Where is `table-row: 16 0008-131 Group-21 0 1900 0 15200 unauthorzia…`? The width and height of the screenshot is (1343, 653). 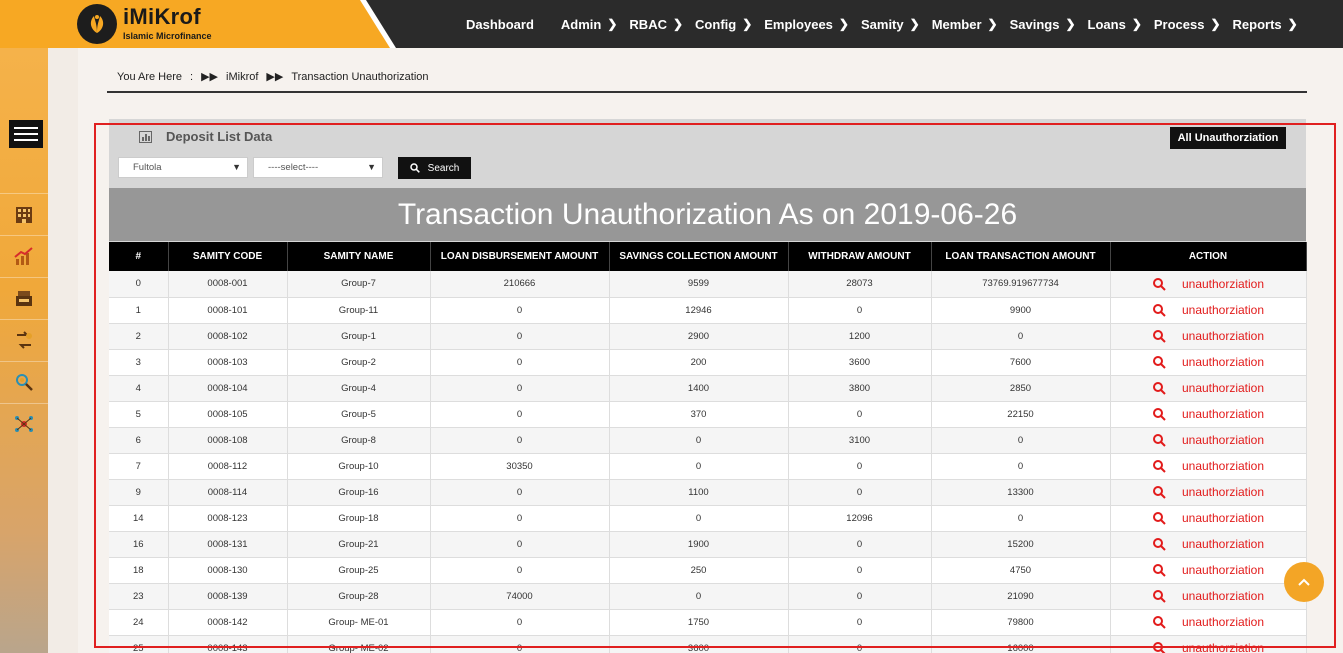
table-row: 16 0008-131 Group-21 0 1900 0 15200 unauthorzia… is located at coordinates (708, 544).